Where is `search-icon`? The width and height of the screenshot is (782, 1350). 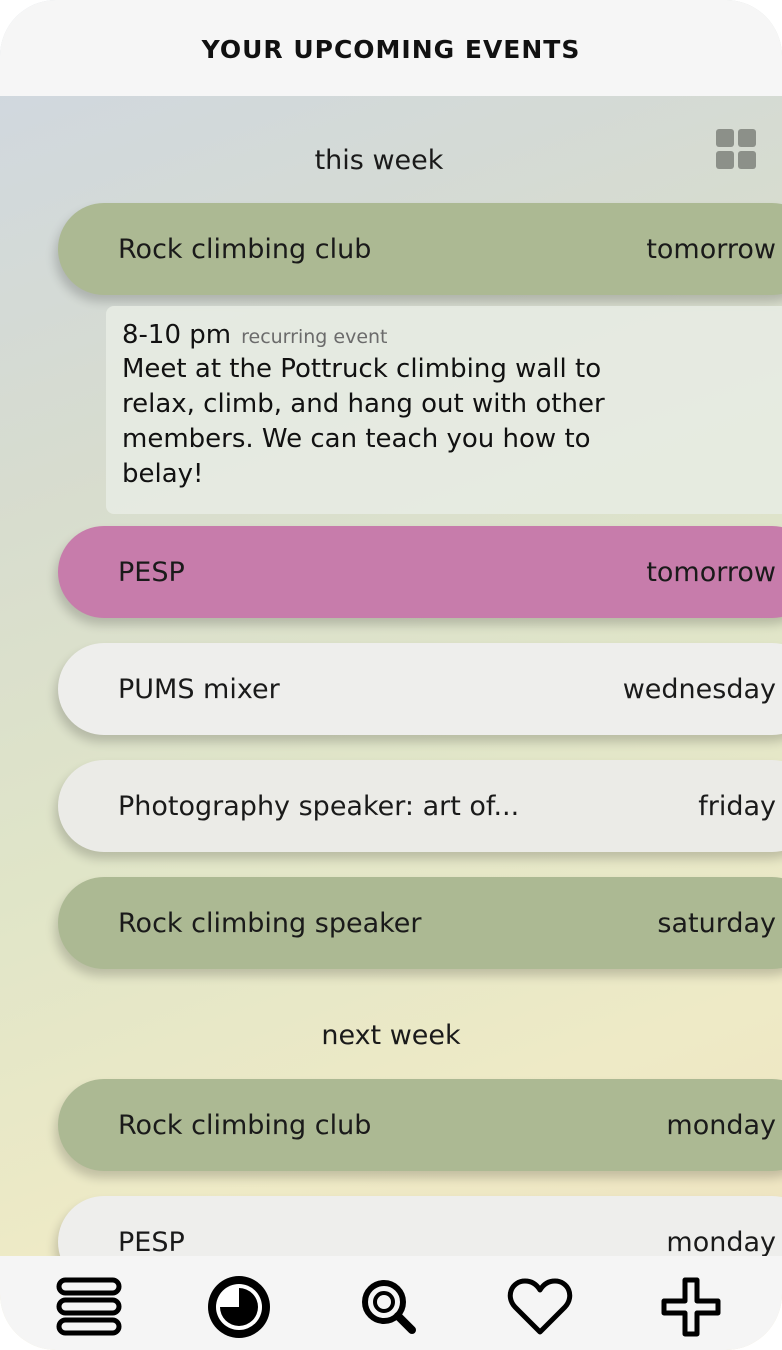
search-icon is located at coordinates (389, 1307).